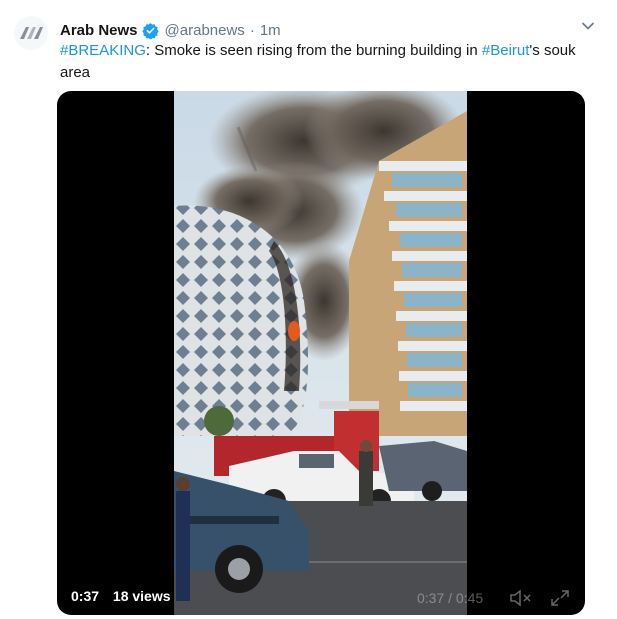 The image size is (617, 619). Describe the element at coordinates (205, 30) in the screenshot. I see `author-handle: @arabnews` at that location.